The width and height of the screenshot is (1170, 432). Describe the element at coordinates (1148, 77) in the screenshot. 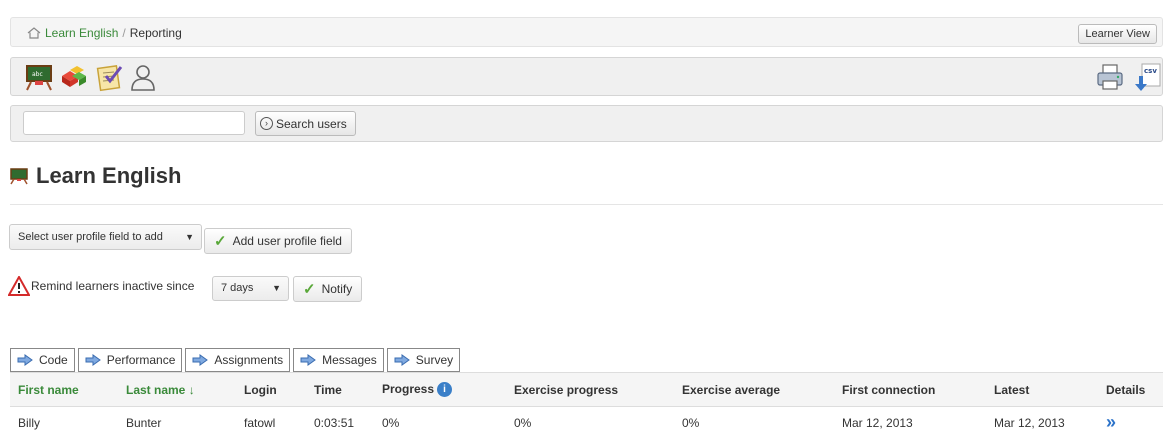

I see `csv-export-icon: csv` at that location.